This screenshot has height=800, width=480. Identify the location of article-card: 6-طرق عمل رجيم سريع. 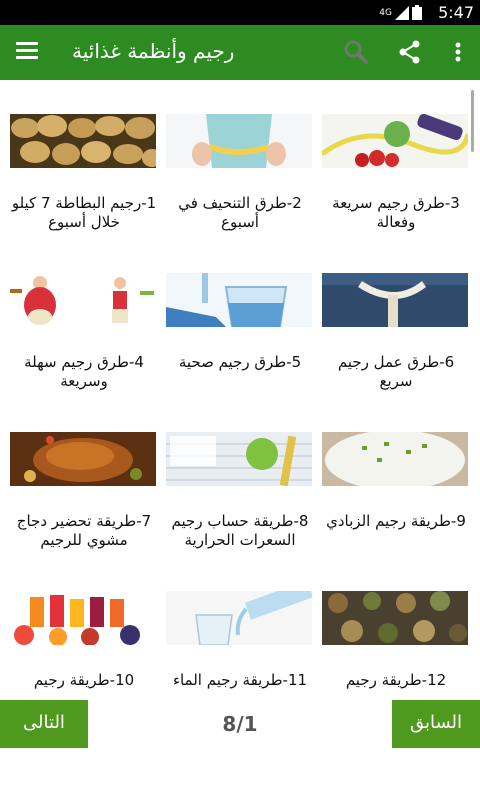
(396, 348).